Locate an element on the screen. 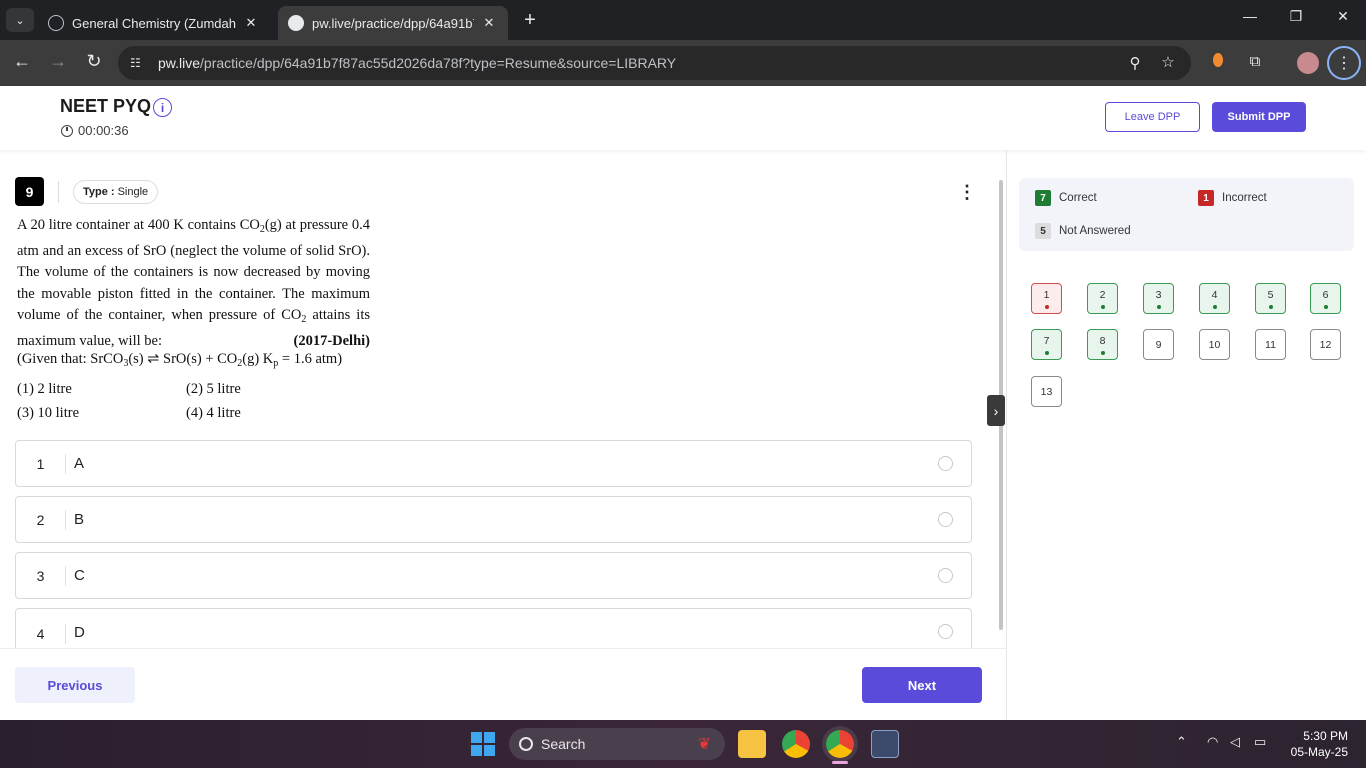 The height and width of the screenshot is (768, 1366). new-tab-button: + is located at coordinates (530, 20).